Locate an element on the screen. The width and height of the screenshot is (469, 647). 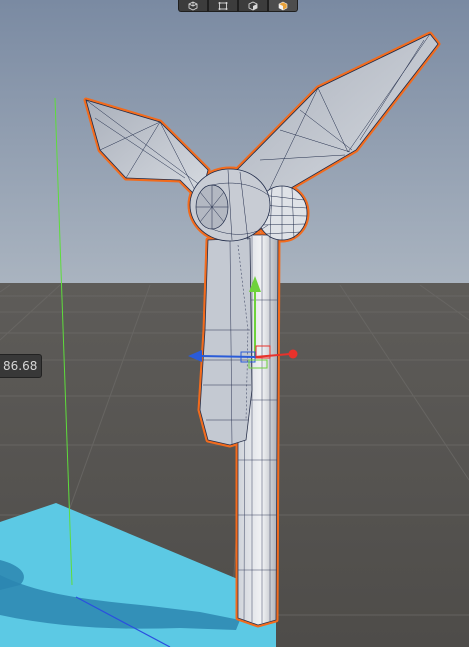
tool-button-wireframe is located at coordinates (193, 6).